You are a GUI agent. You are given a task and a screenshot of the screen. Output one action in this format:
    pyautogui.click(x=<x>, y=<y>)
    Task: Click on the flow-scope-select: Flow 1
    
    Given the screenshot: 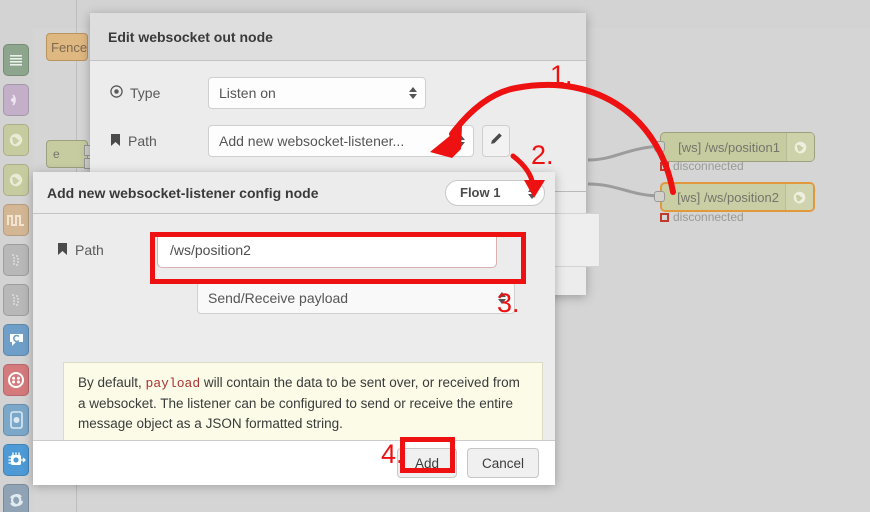 What is the action you would take?
    pyautogui.click(x=495, y=192)
    